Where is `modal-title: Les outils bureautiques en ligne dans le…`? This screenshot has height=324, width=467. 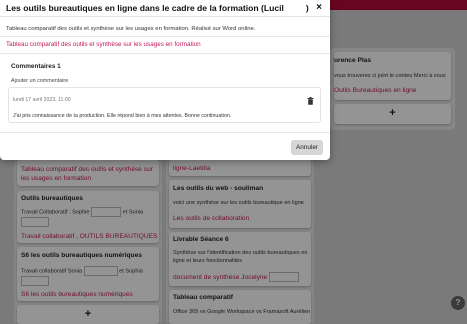
modal-title: Les outils bureautiques en ligne dans le… is located at coordinates (157, 8).